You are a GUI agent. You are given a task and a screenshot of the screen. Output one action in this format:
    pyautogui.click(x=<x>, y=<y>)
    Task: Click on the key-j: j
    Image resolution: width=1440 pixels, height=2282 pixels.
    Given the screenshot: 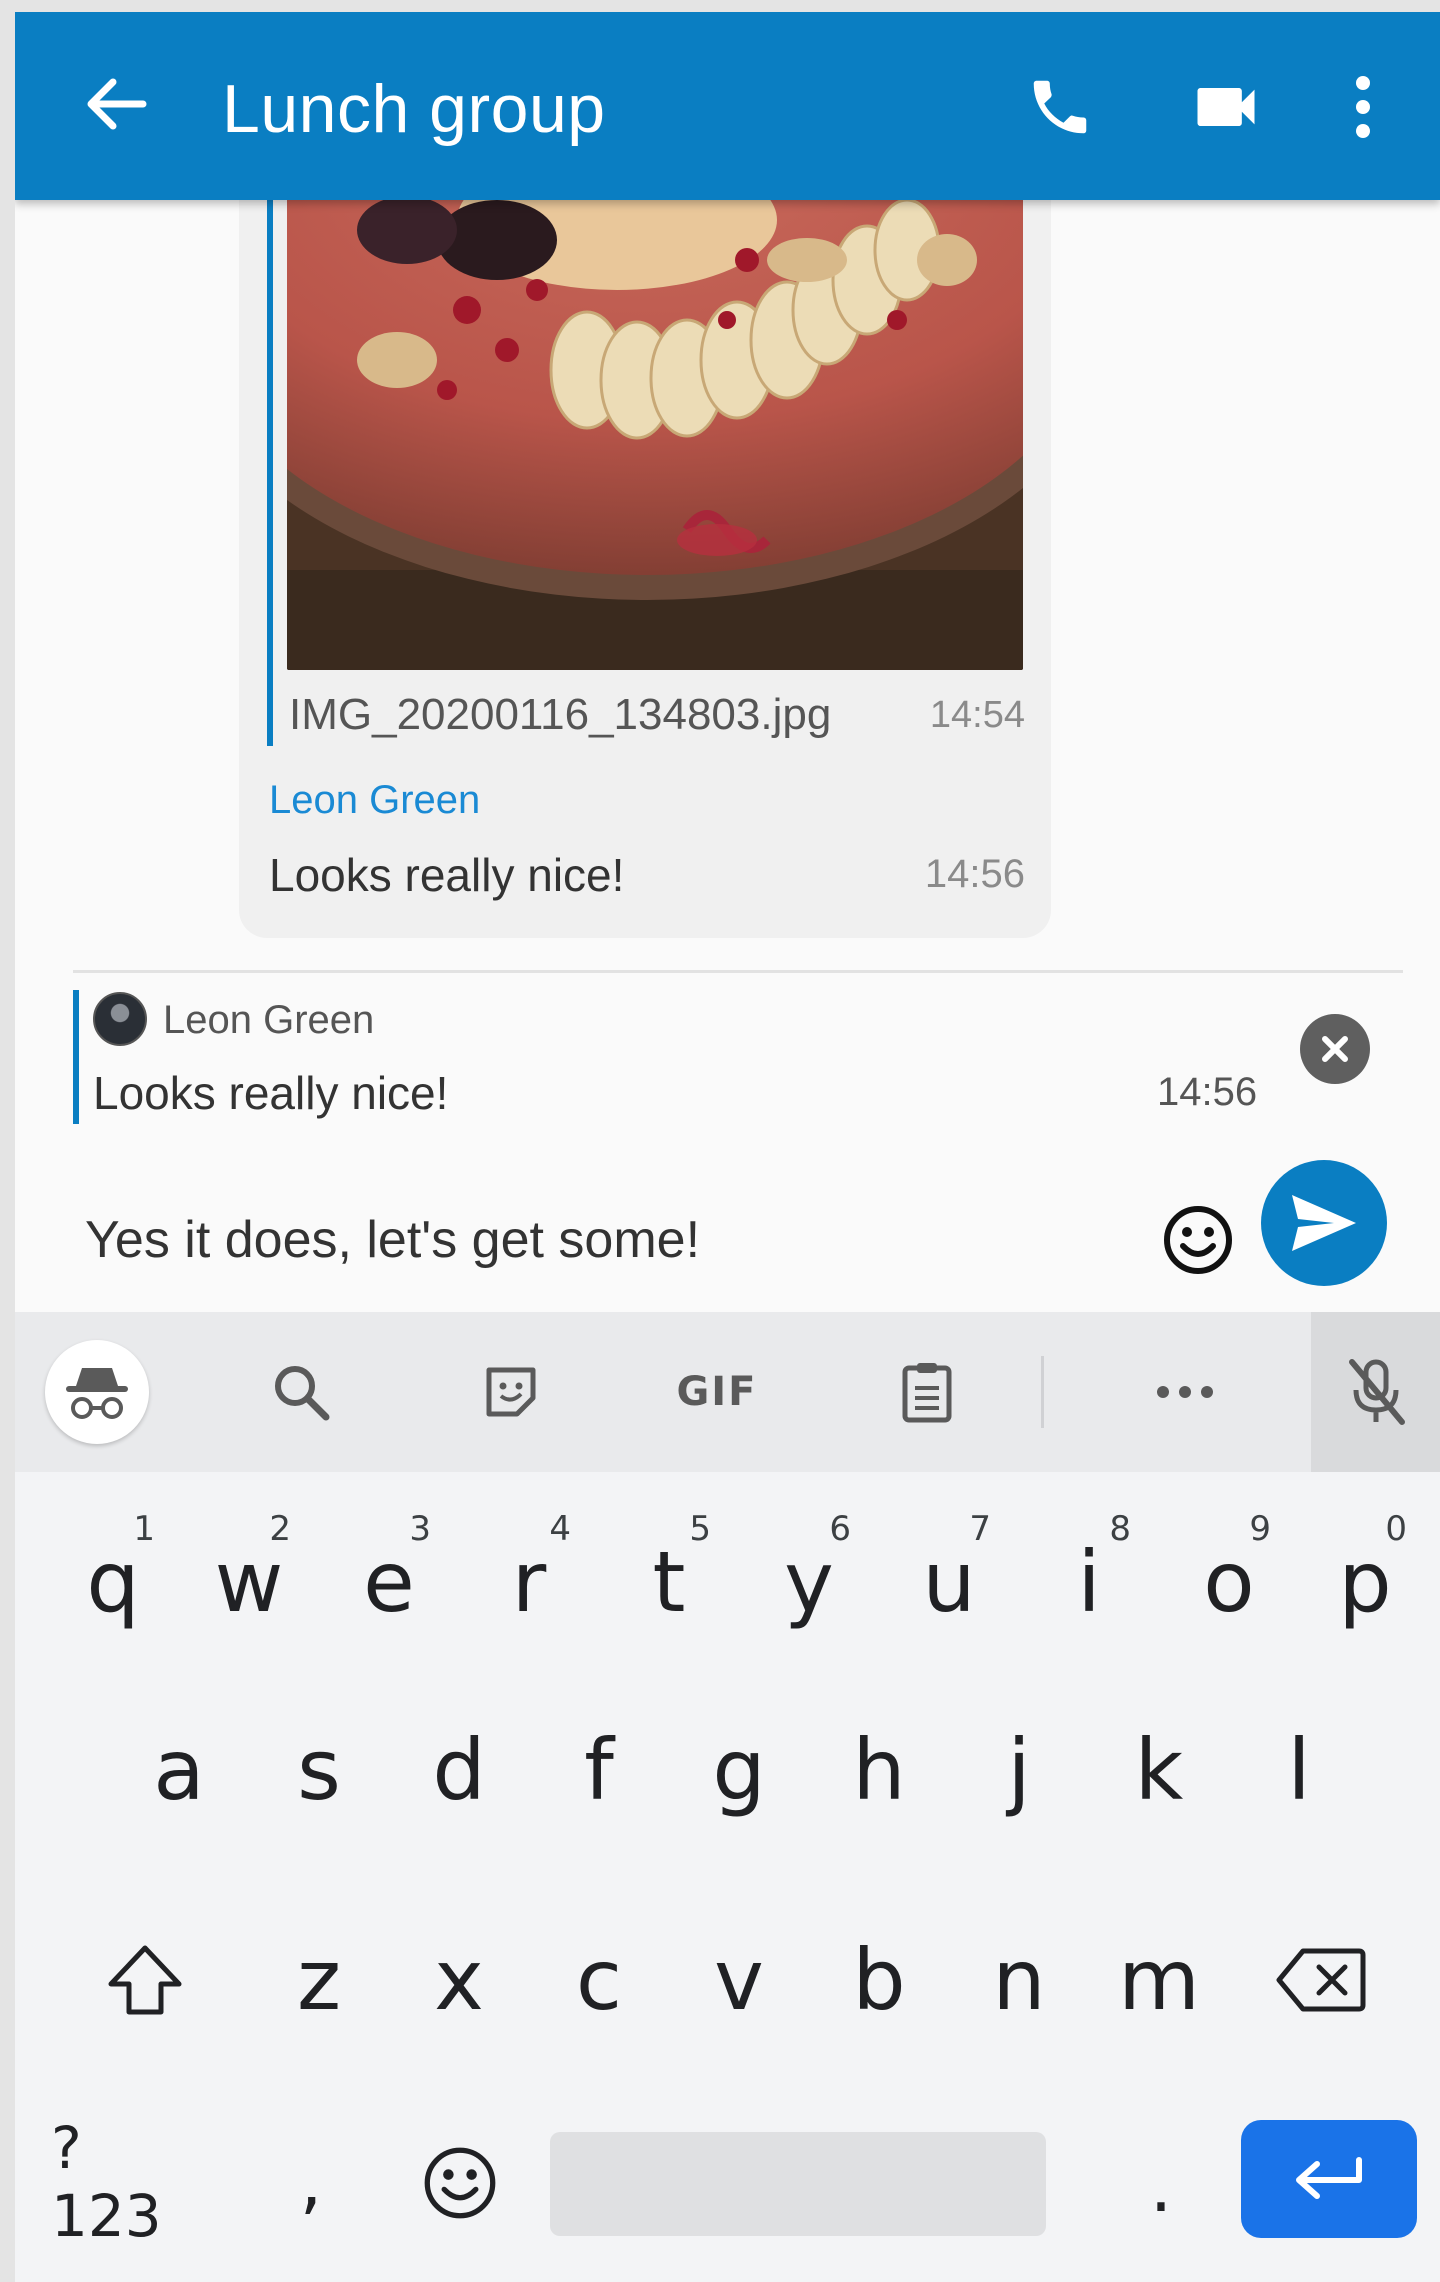 What is the action you would take?
    pyautogui.click(x=1019, y=1770)
    